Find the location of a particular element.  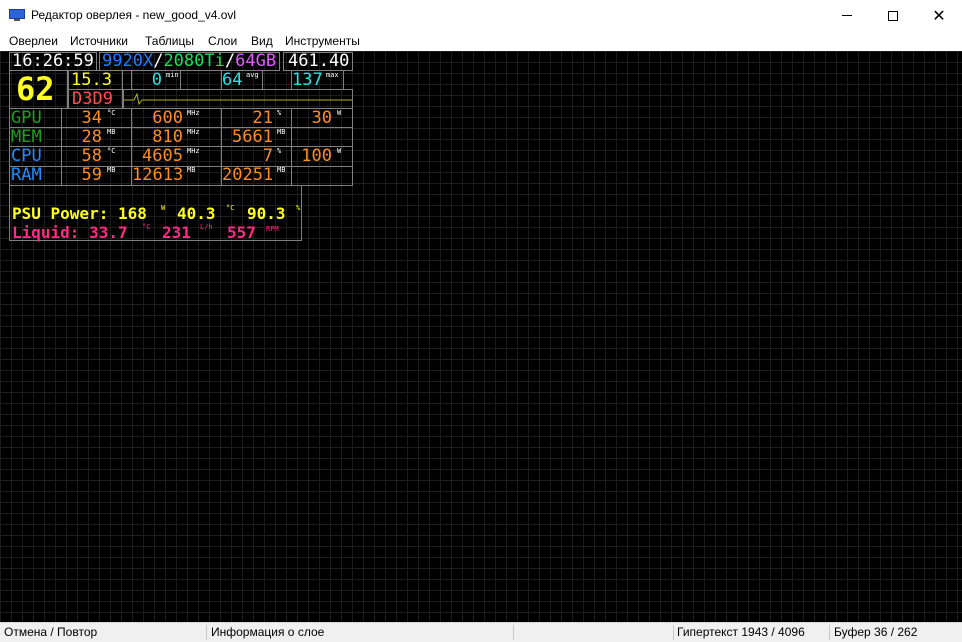

system-info: 9920X/2080Ti/64GB is located at coordinates (189, 61).